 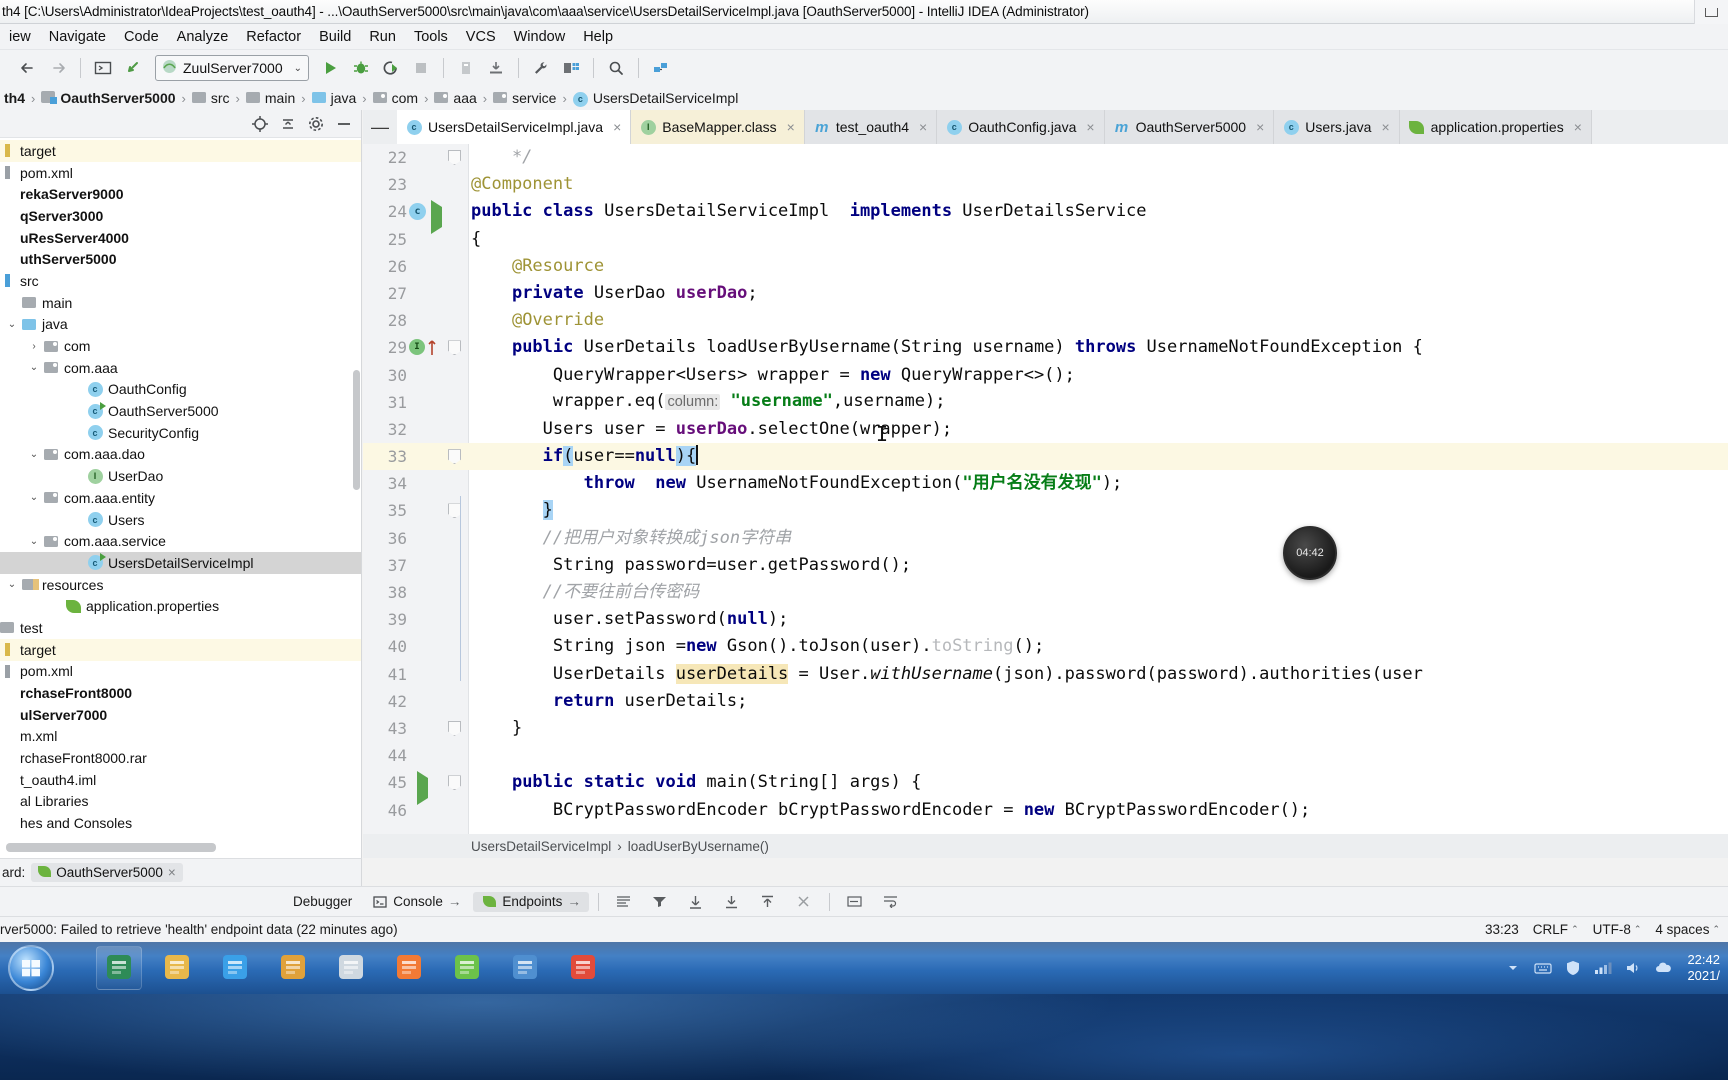 I want to click on tray-expand-icon, so click(x=1513, y=968).